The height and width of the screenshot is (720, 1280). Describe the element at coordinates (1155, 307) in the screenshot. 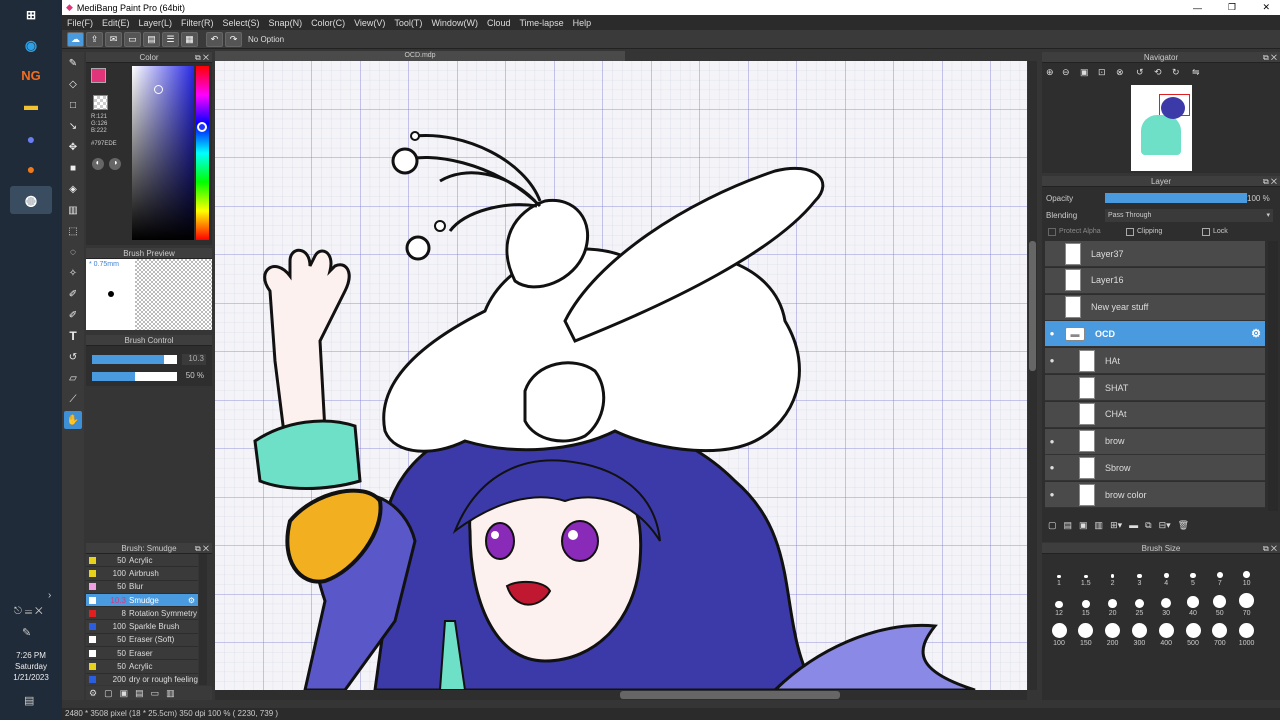

I see `layer-row: New year stuff` at that location.